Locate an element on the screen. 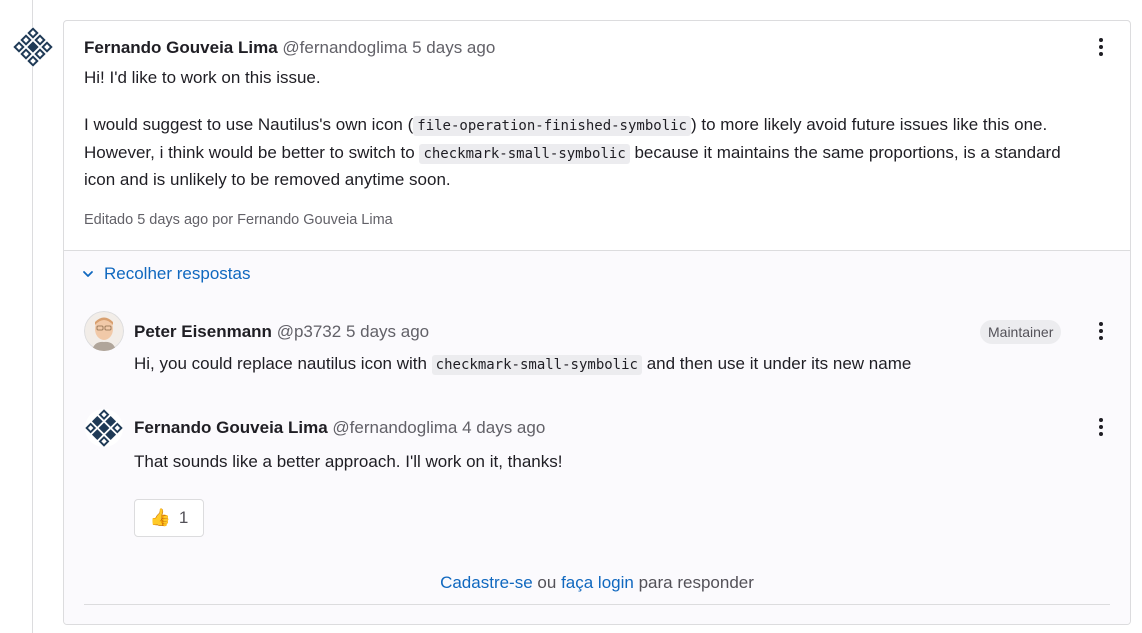 The height and width of the screenshot is (633, 1142). text-segment: and then use it under its new name is located at coordinates (776, 363).